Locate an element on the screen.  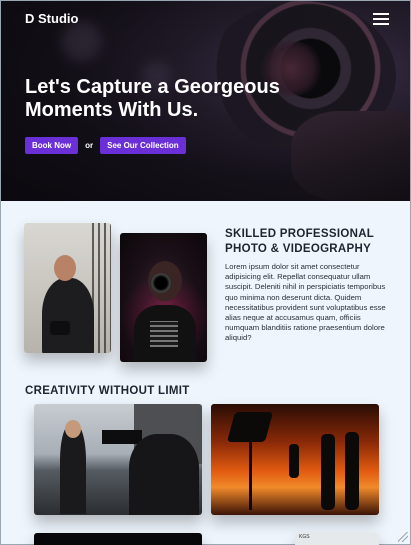
hamburger-menu-icon is located at coordinates (381, 19).